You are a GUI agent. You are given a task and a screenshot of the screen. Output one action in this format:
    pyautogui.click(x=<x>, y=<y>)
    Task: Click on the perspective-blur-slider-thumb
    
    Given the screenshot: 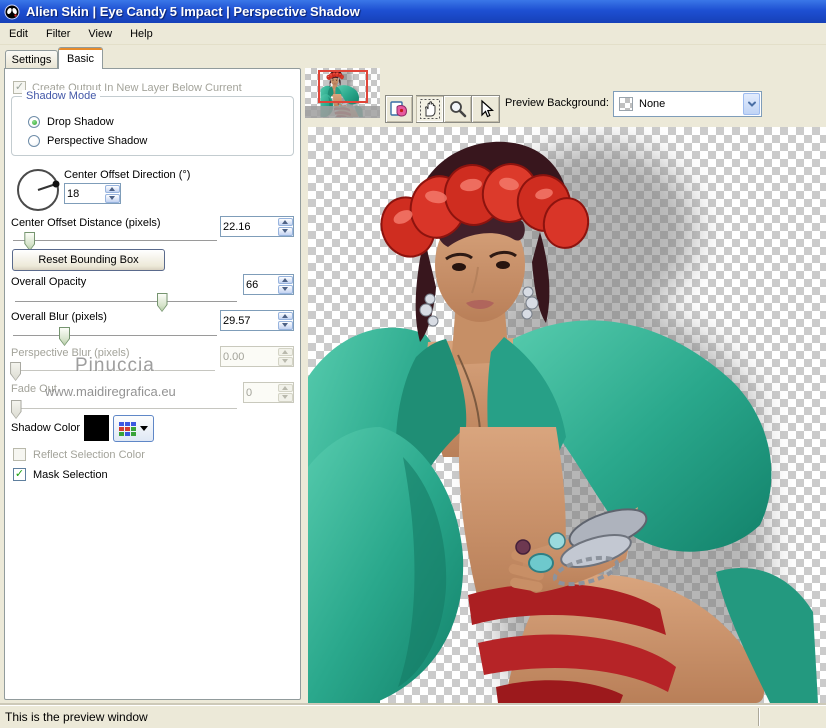 What is the action you would take?
    pyautogui.click(x=16, y=371)
    